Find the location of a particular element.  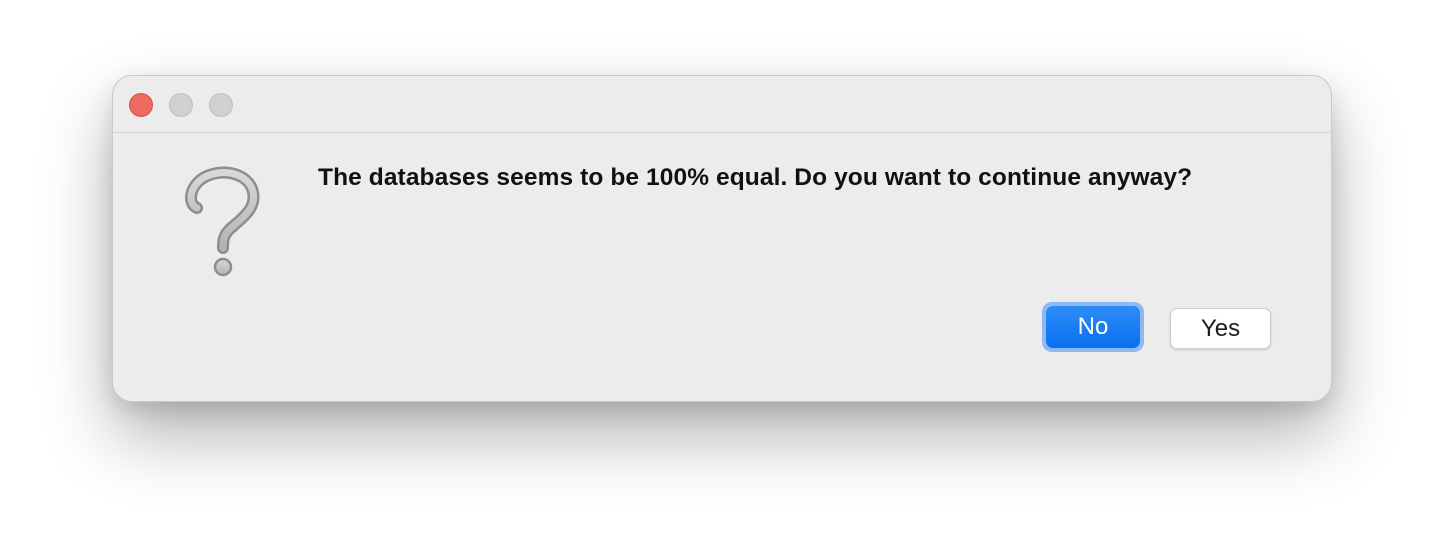

yes-button: Yes is located at coordinates (1220, 328).